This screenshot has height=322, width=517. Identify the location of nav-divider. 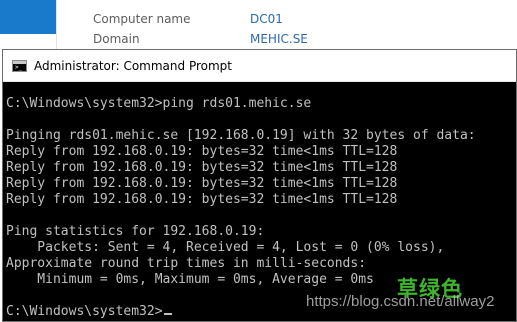
(56, 25).